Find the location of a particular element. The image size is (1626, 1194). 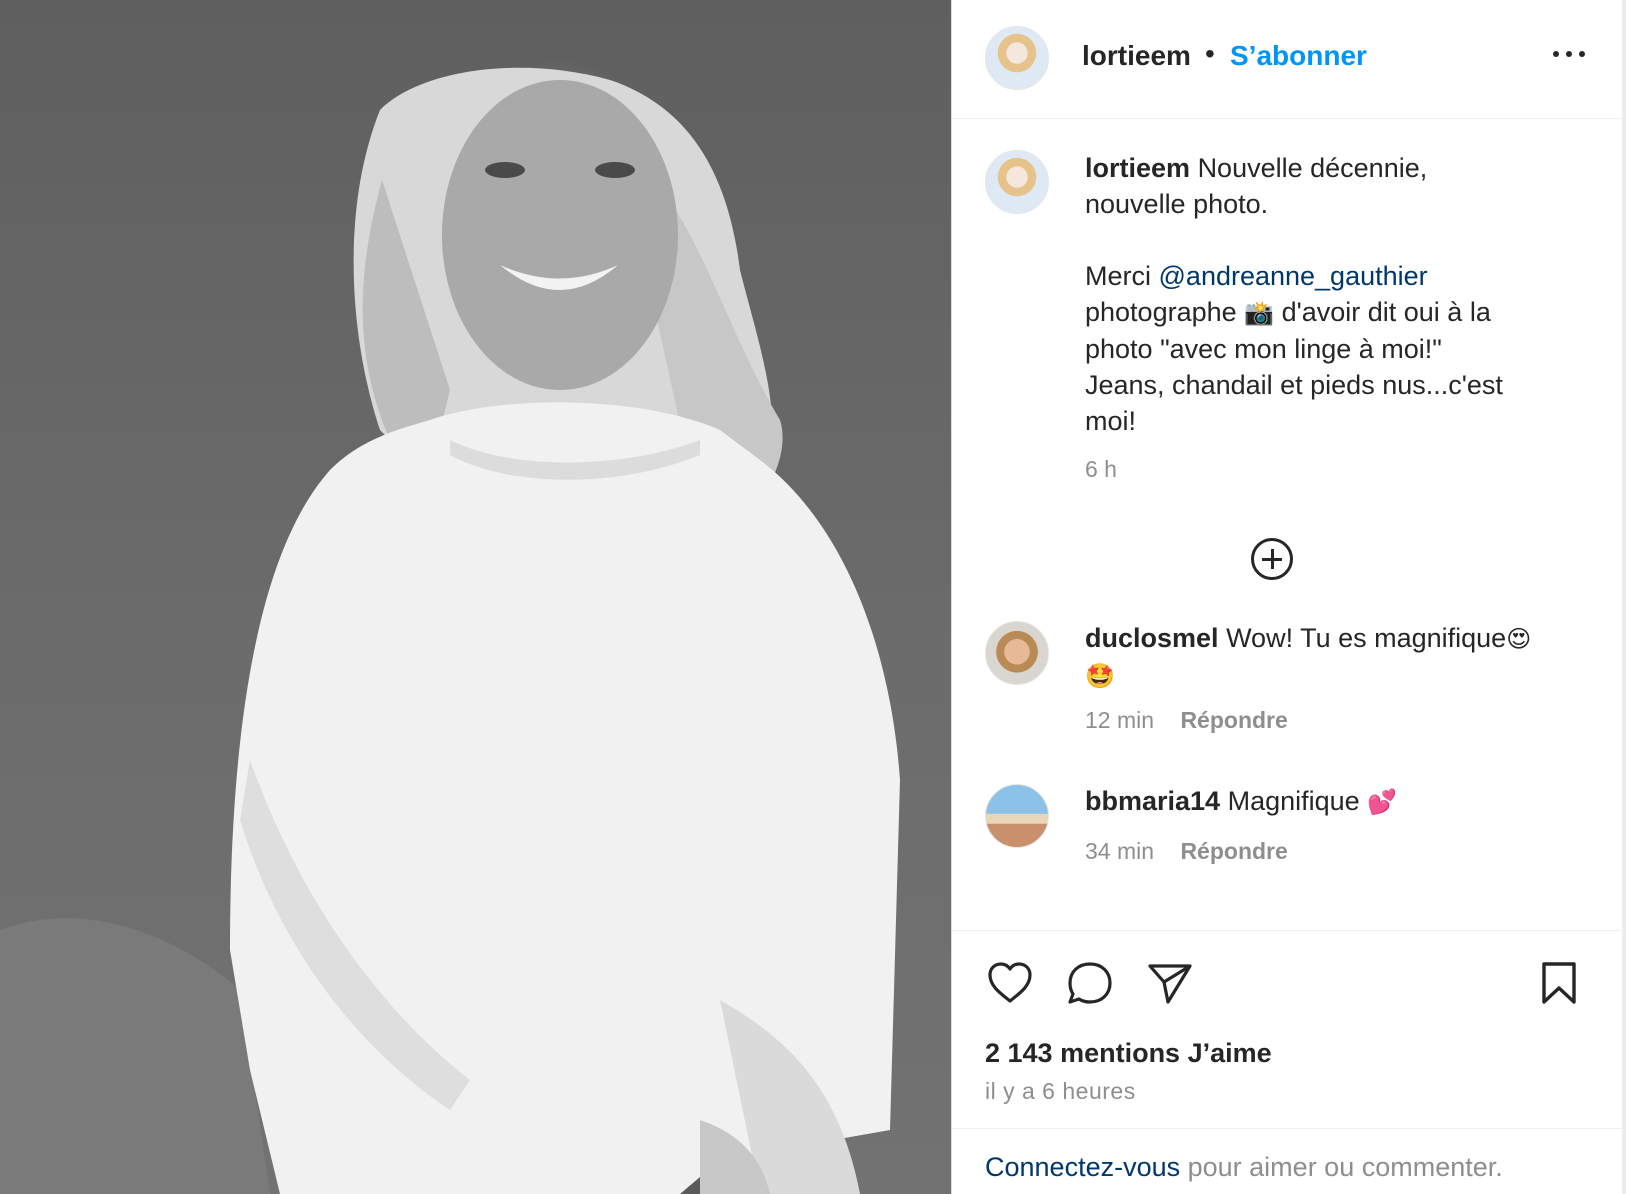

plus-circle-icon is located at coordinates (1272, 559).